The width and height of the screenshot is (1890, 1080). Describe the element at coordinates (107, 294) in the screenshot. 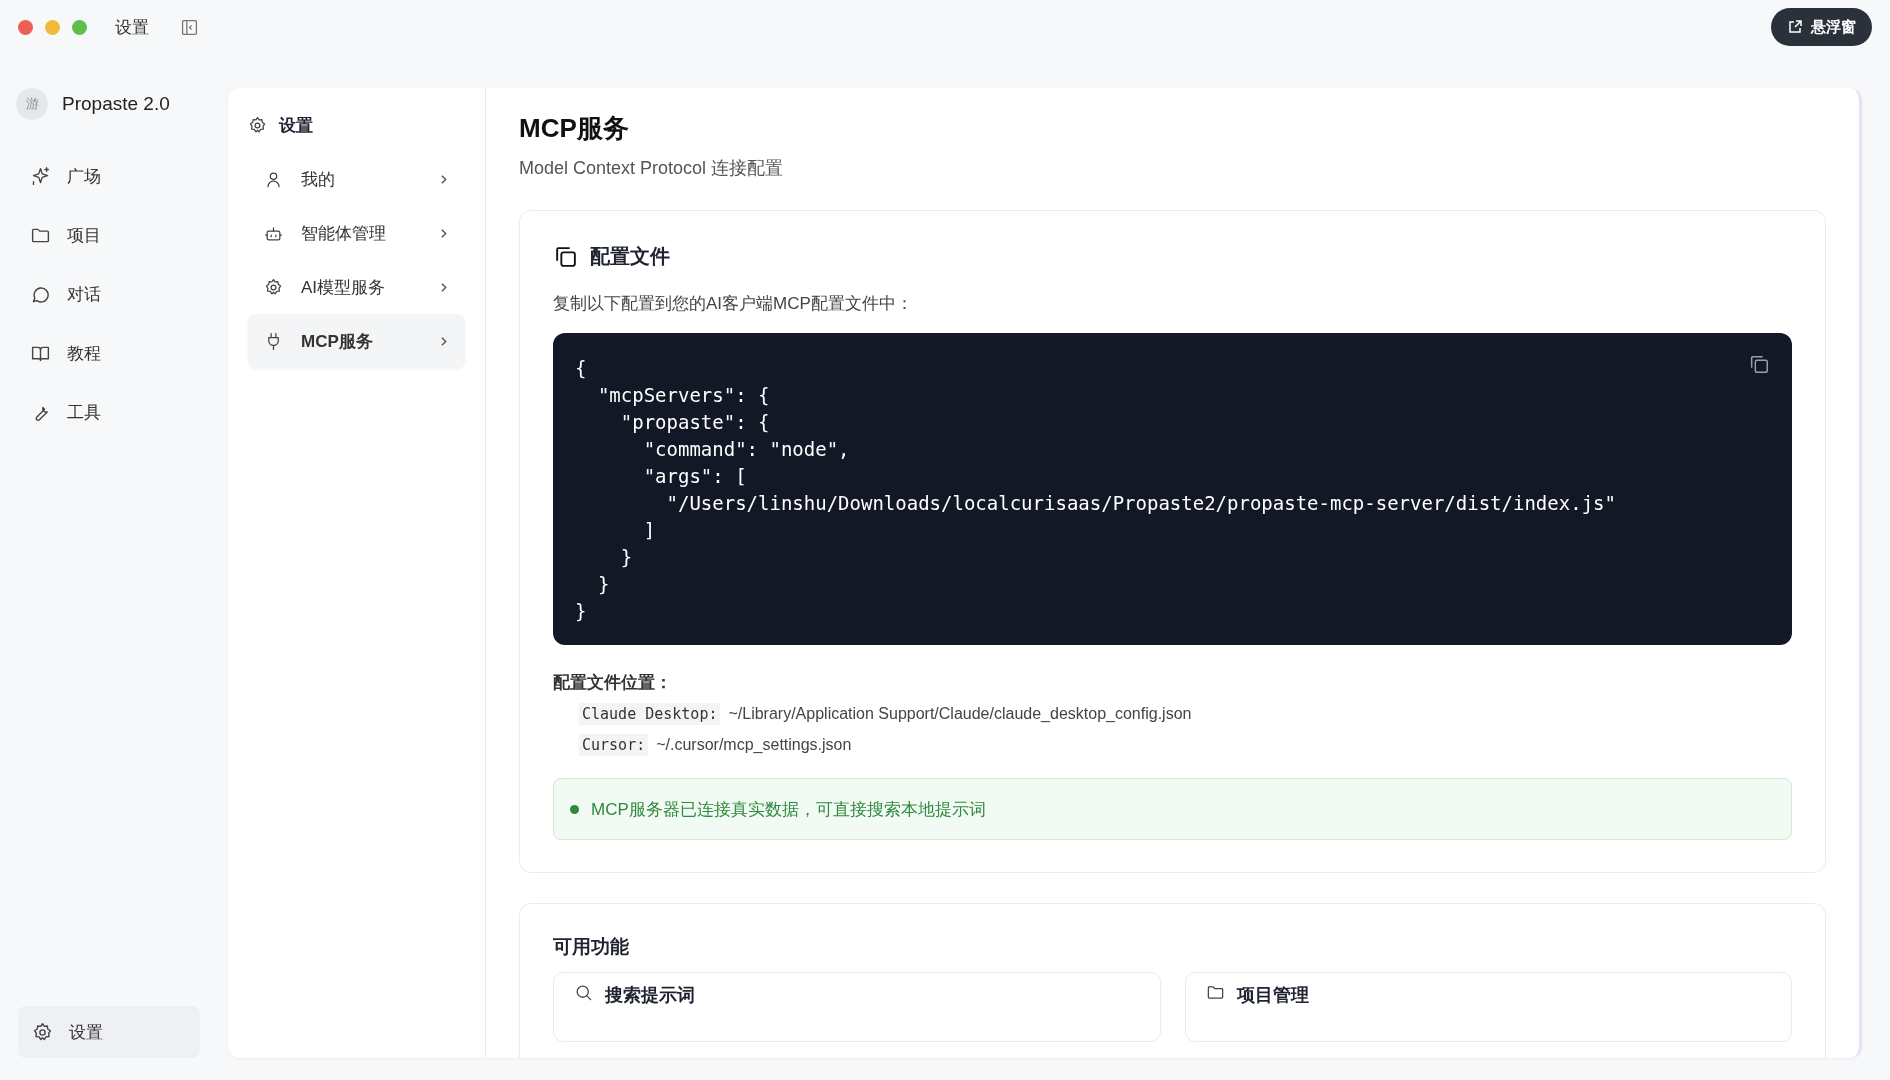

I see `sidebar-item: 对话` at that location.